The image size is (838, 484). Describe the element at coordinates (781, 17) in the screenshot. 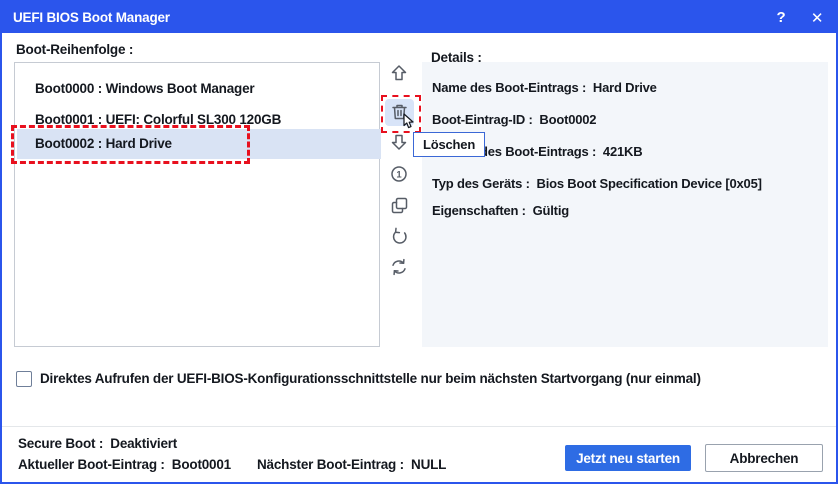

I see `help-icon: ?` at that location.